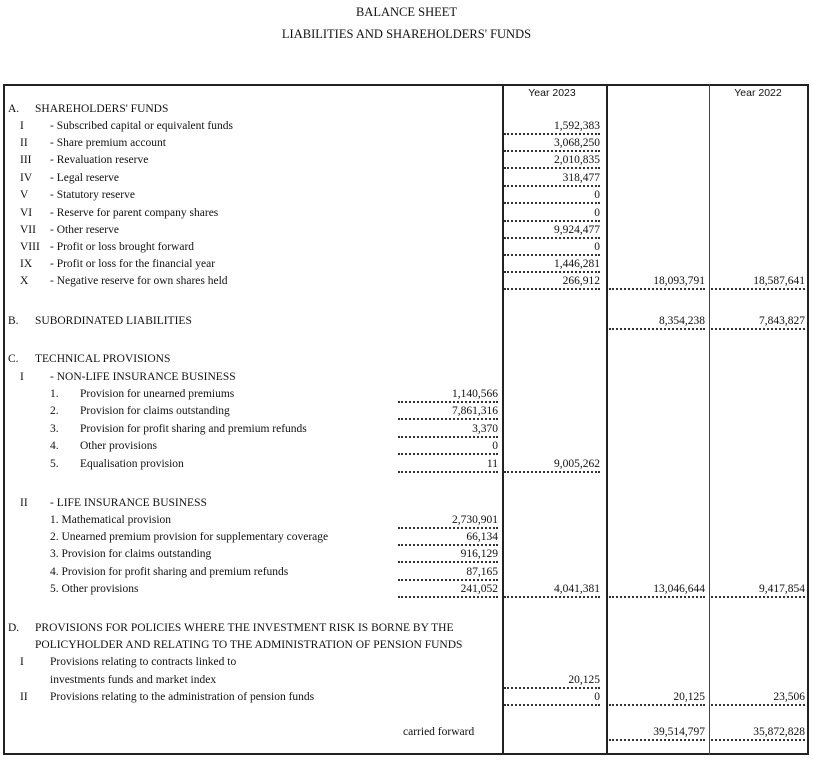 Image resolution: width=813 pixels, height=760 pixels. What do you see at coordinates (26, 178) in the screenshot?
I see `item-number: IV` at bounding box center [26, 178].